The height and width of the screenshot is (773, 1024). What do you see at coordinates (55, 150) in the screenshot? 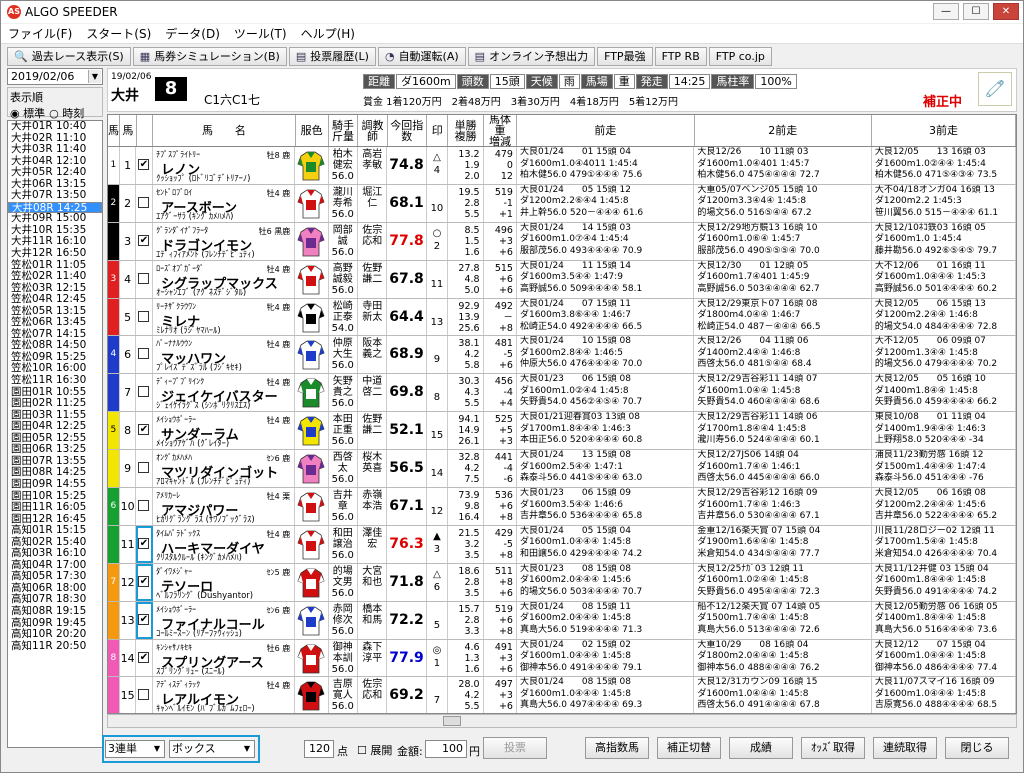
I see `race-list-item: 大井03R 11:40` at bounding box center [55, 150].